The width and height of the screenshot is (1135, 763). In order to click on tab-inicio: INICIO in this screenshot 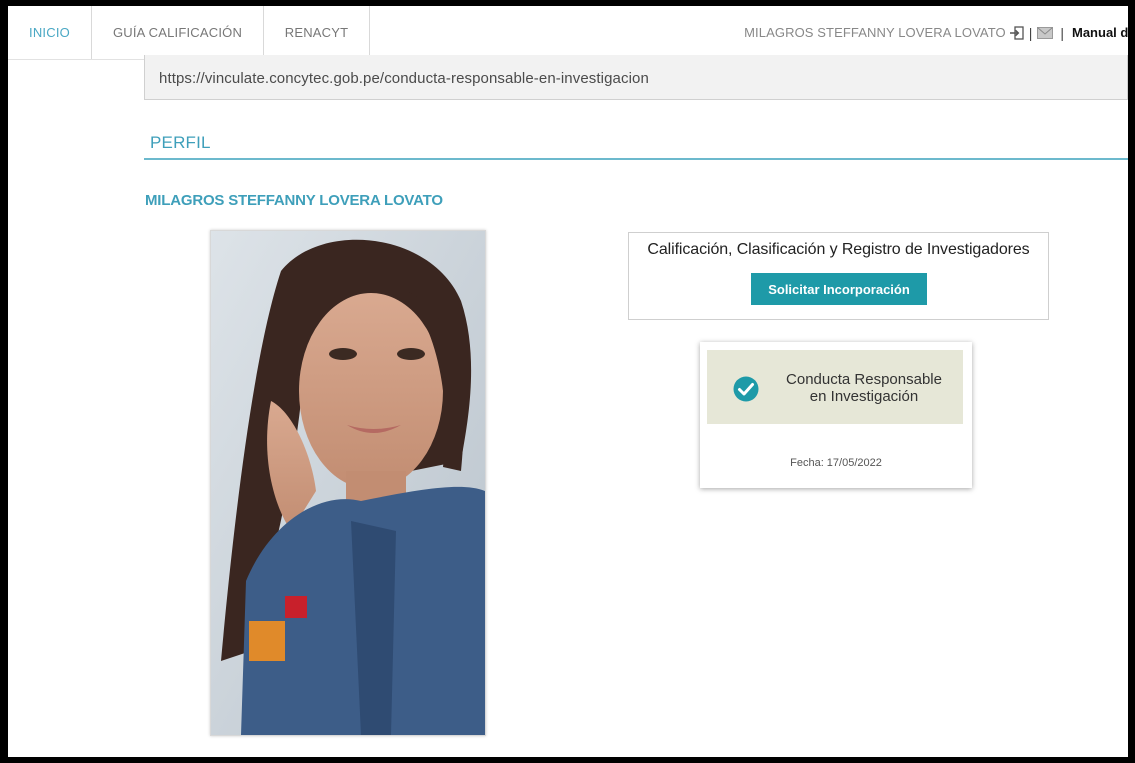, I will do `click(50, 32)`.